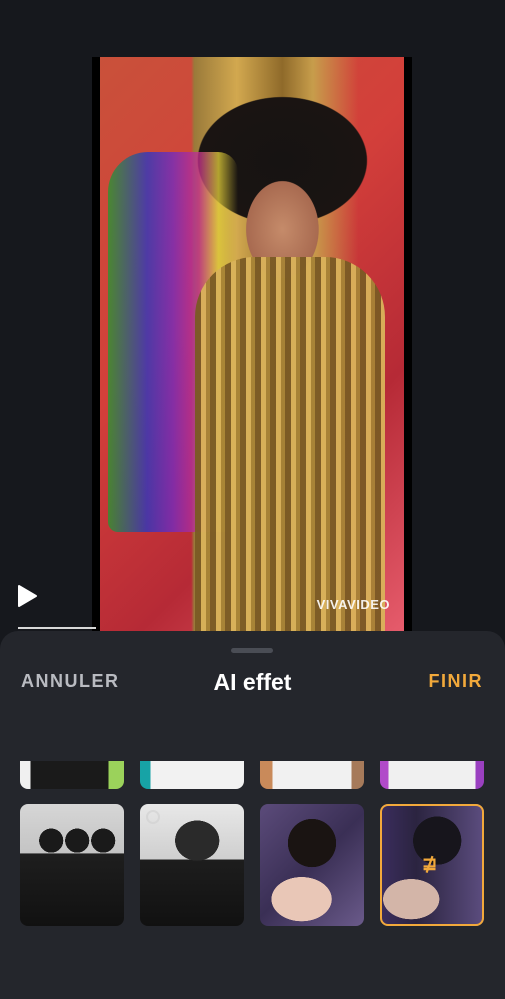  I want to click on gold-dress, so click(290, 444).